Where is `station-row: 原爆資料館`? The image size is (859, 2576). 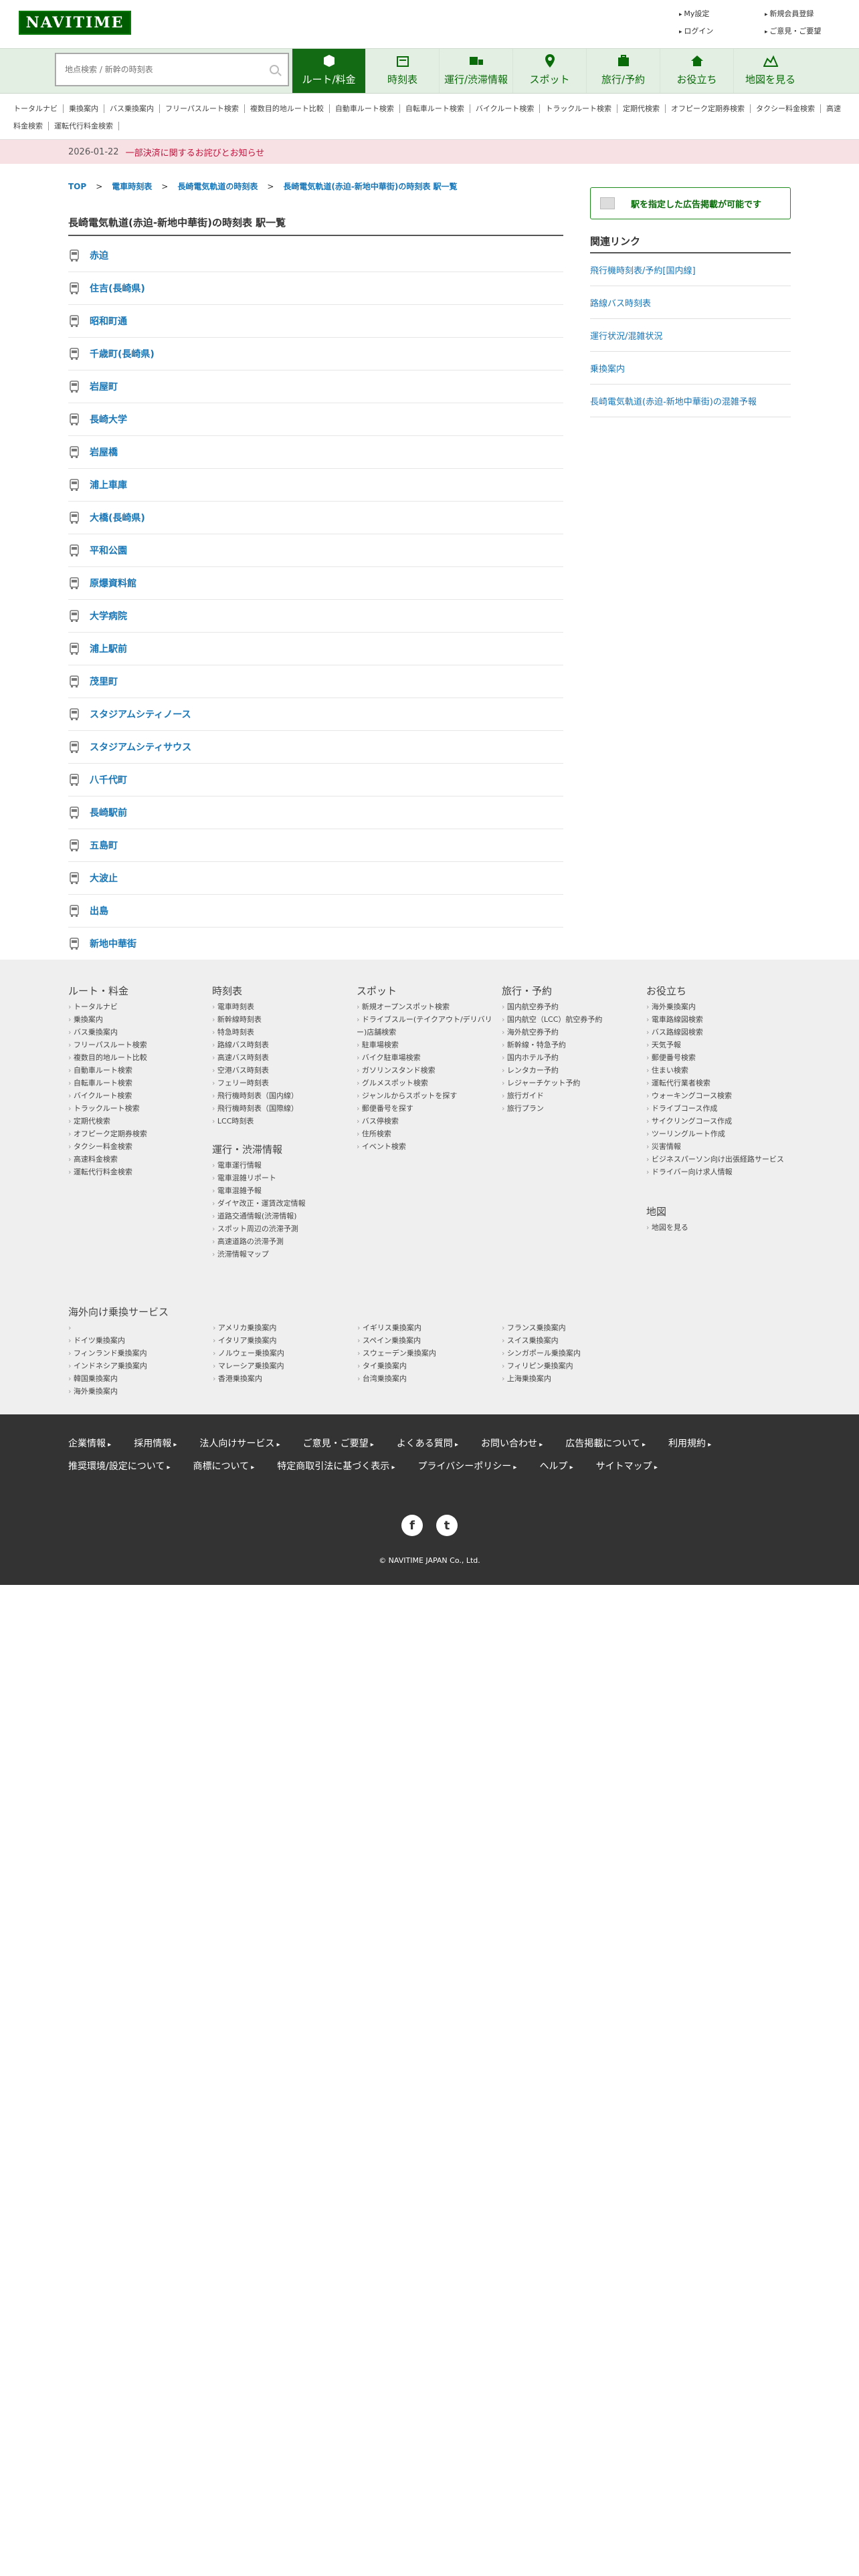
station-row: 原爆資料館 is located at coordinates (315, 583).